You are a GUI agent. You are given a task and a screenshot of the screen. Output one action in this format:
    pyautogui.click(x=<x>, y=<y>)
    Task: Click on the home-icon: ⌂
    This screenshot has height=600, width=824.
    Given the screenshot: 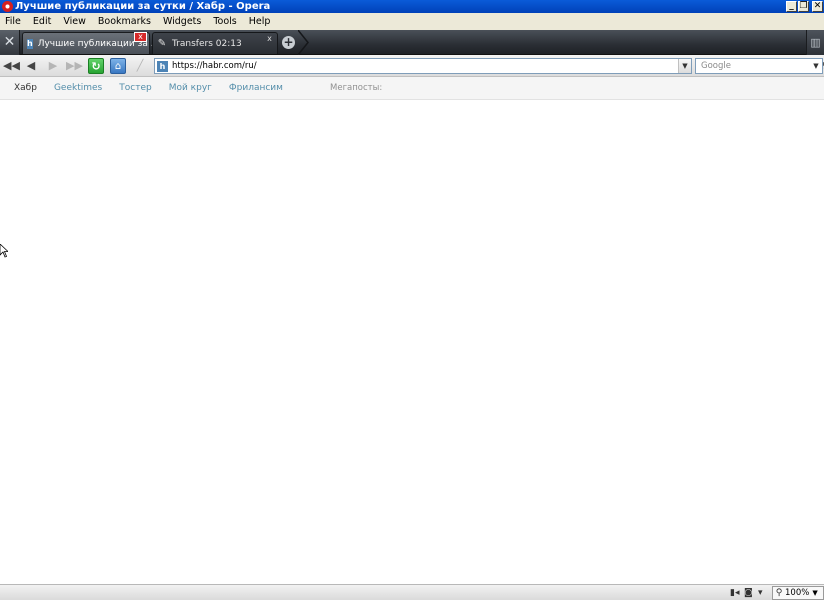 What is the action you would take?
    pyautogui.click(x=118, y=66)
    